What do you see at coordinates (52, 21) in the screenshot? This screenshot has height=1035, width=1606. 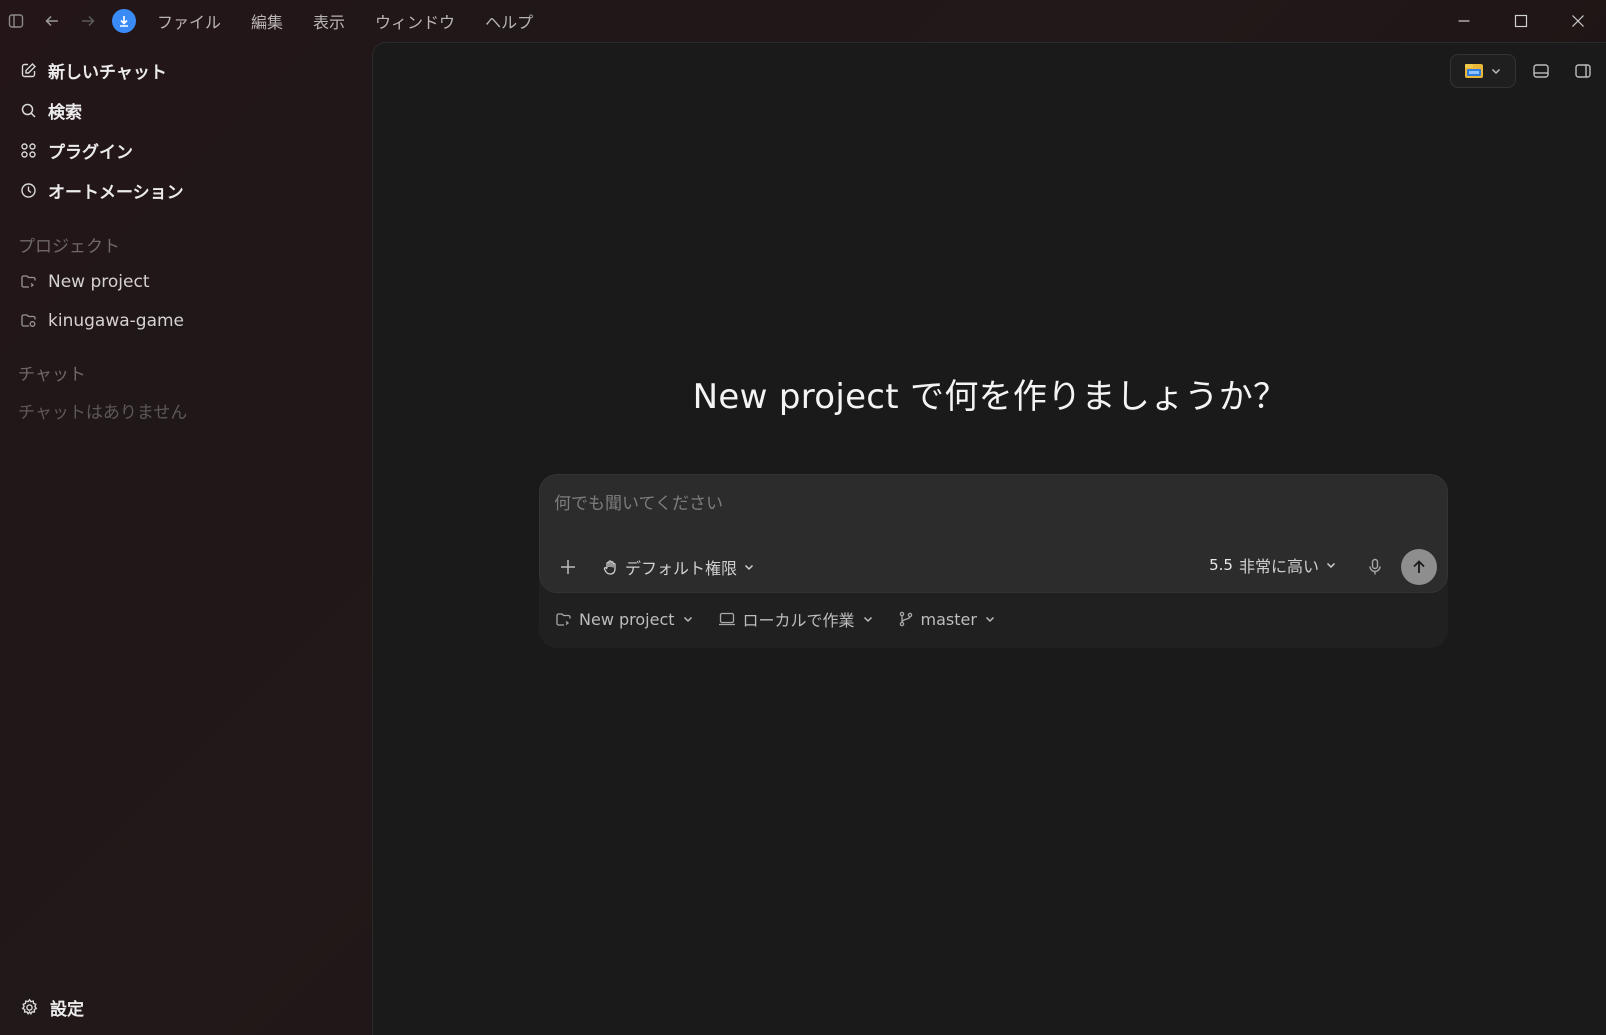 I see `back-arrow-icon` at bounding box center [52, 21].